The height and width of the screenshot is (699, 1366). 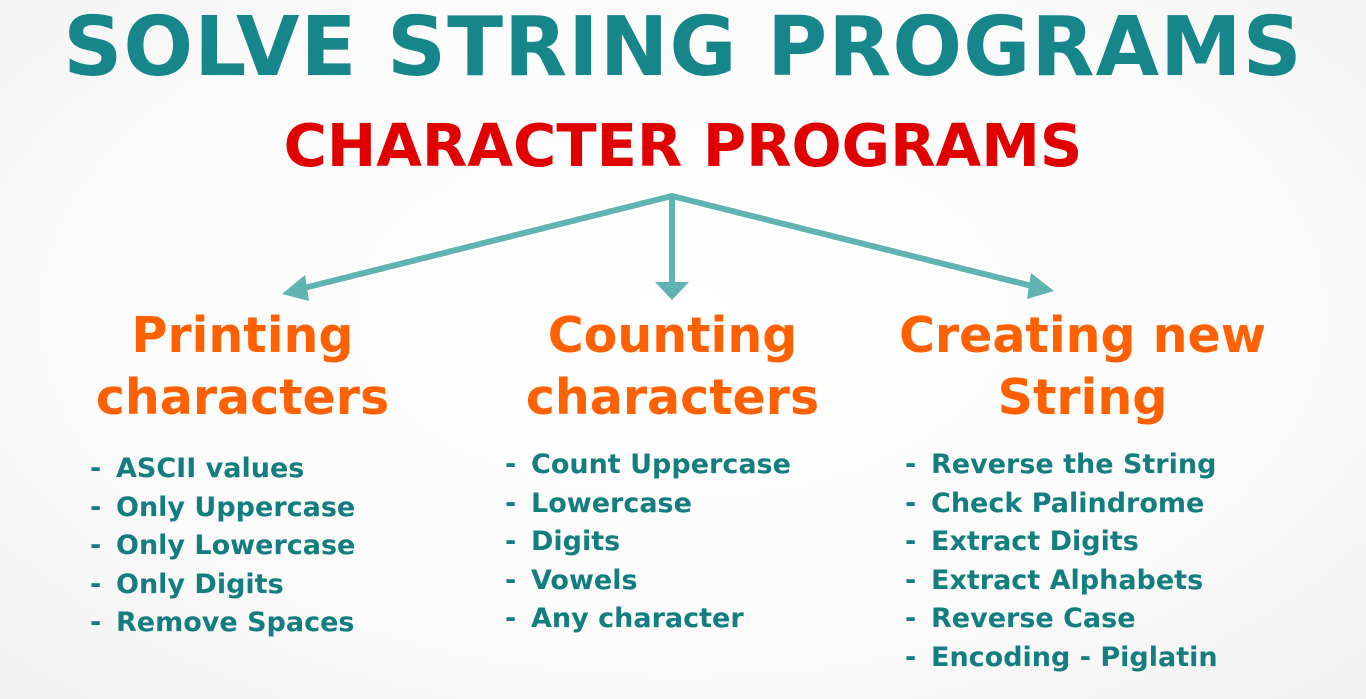 I want to click on arrow-right-line, so click(x=856, y=242).